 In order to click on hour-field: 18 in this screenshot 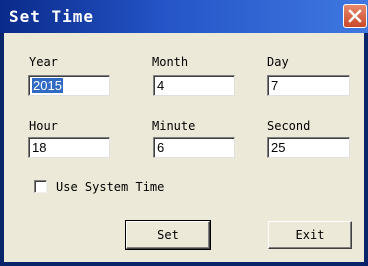, I will do `click(69, 147)`.